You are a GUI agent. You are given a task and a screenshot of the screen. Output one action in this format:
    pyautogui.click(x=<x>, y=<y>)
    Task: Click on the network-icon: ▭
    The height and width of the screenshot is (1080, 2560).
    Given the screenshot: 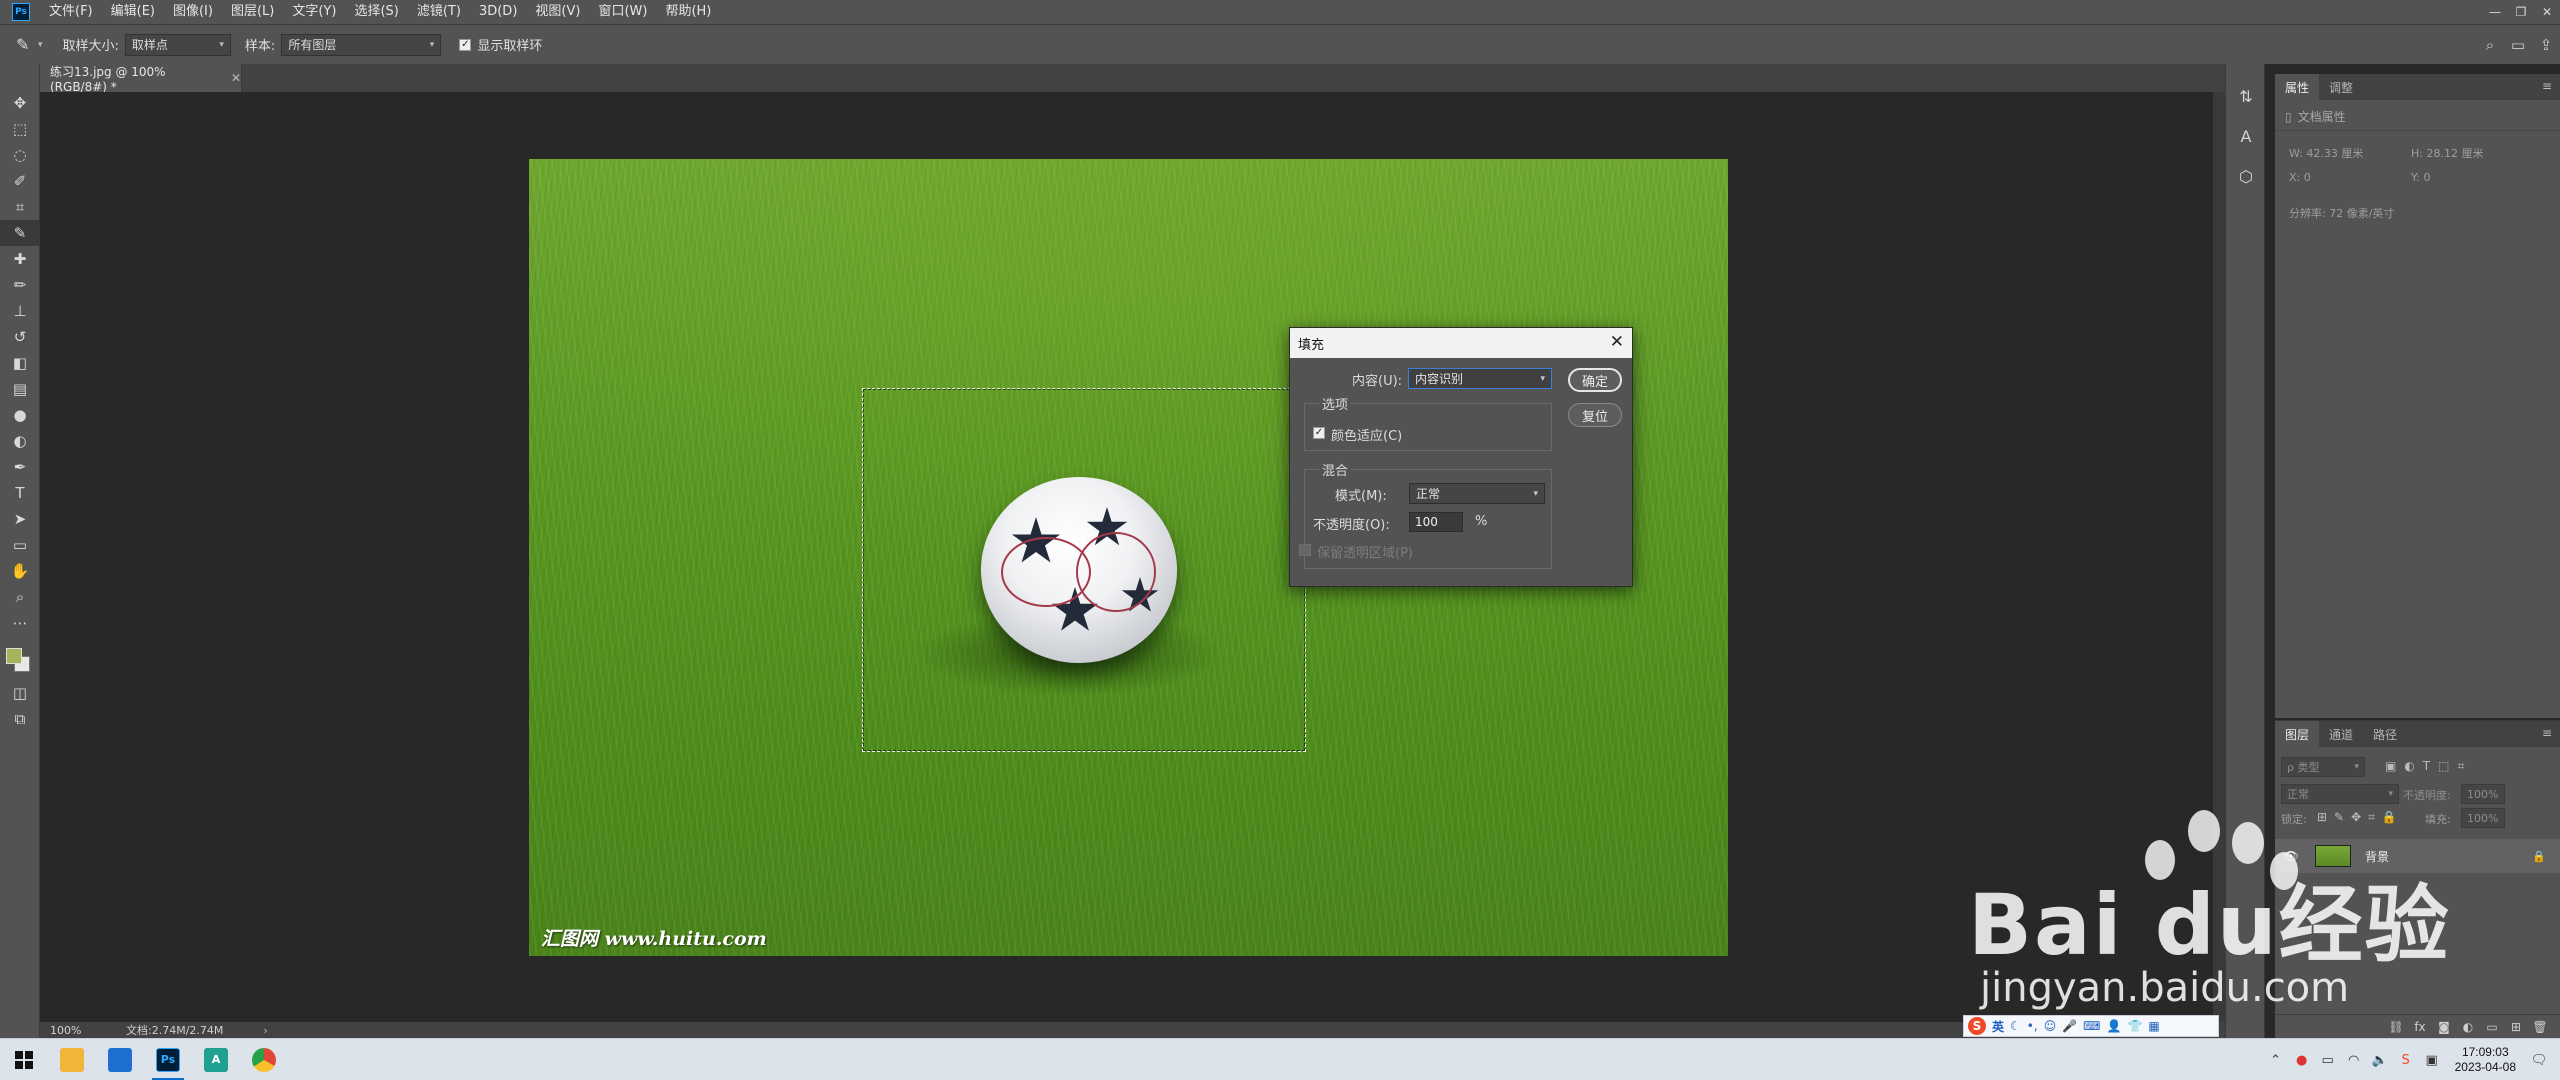 What is the action you would take?
    pyautogui.click(x=2328, y=1060)
    